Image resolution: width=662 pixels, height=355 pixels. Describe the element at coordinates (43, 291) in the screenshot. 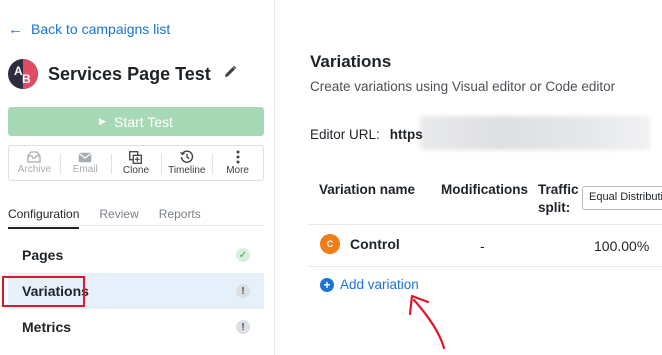

I see `annotation-highlight-box` at that location.